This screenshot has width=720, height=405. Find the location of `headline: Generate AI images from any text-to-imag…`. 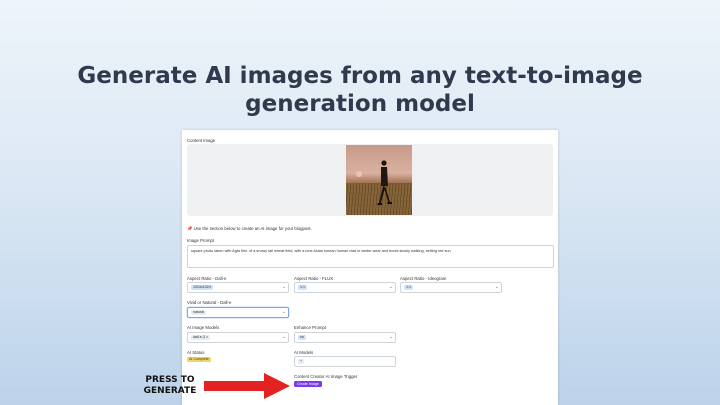

headline: Generate AI images from any text-to-imag… is located at coordinates (360, 90).